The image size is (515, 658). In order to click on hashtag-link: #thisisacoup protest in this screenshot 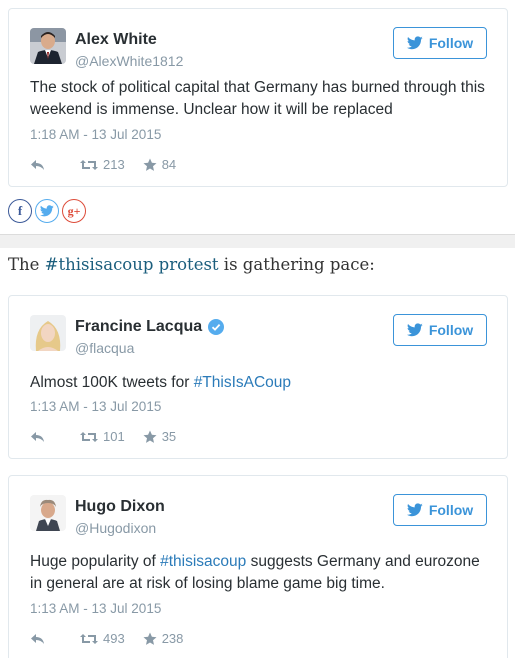, I will do `click(132, 264)`.